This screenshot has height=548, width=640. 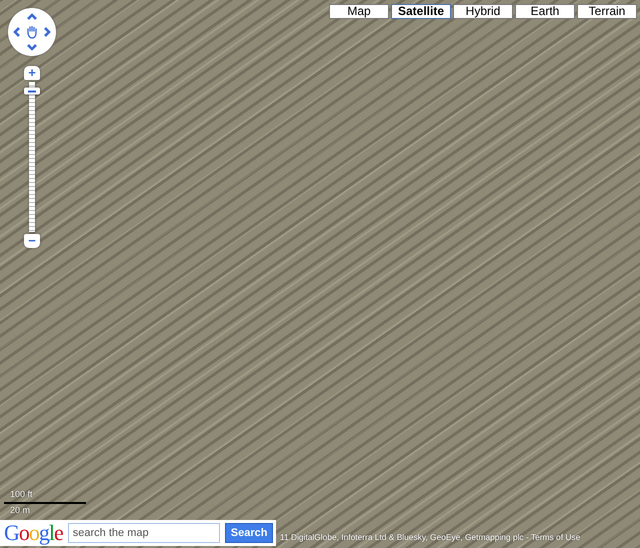 I want to click on zoom-in-button: +, so click(x=32, y=73).